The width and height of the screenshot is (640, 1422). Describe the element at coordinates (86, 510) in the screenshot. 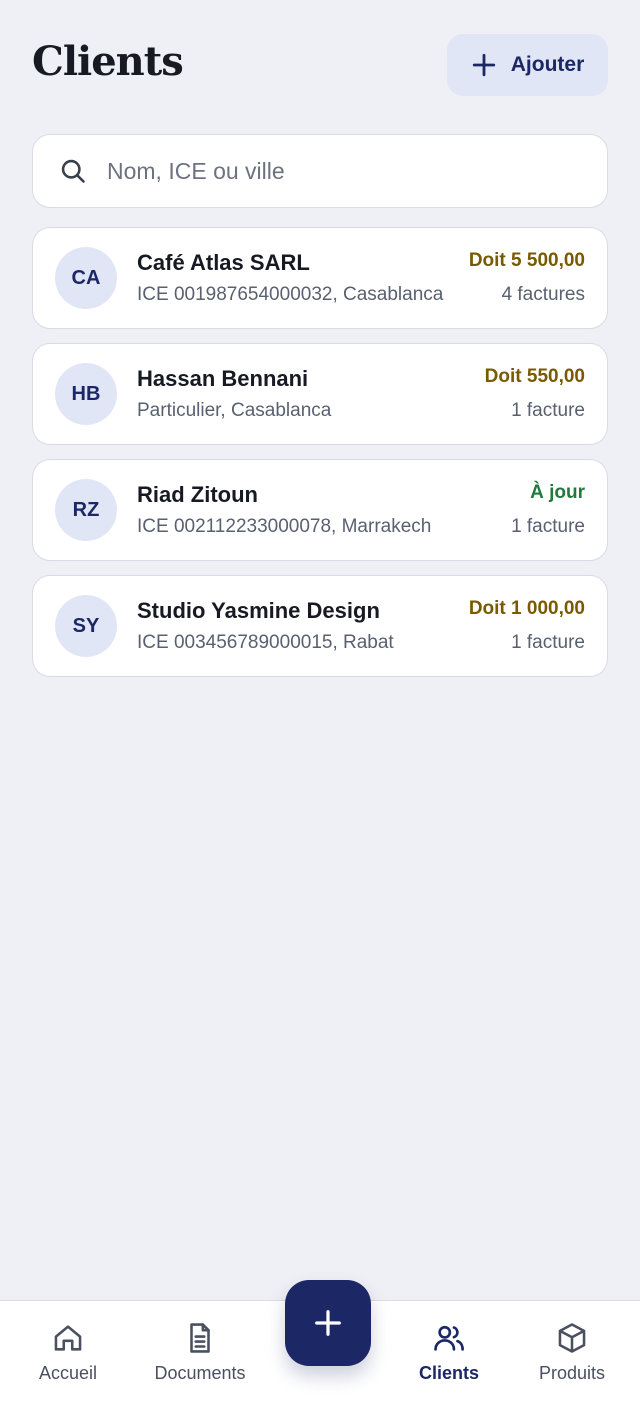

I see `avatar: RZ` at that location.